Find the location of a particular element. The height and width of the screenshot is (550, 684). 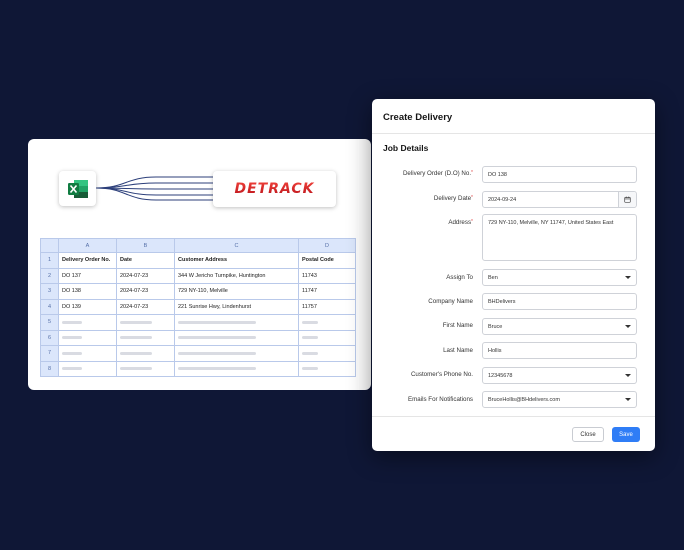

last-name-label: Last Name is located at coordinates (458, 350).